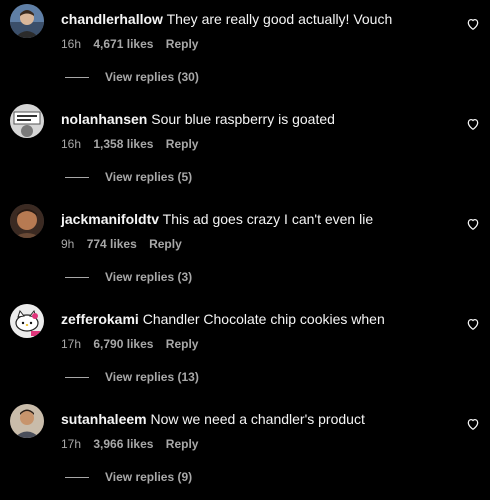  I want to click on view-replies-button: View replies (30), so click(132, 77).